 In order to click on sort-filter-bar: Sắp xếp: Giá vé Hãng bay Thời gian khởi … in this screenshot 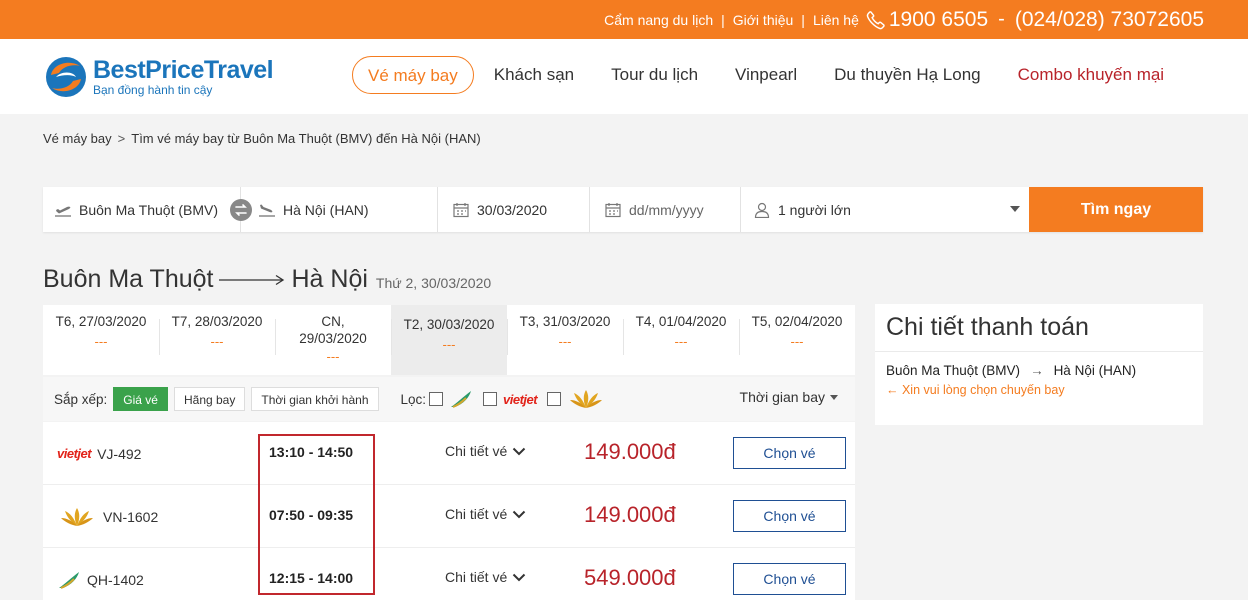, I will do `click(449, 399)`.